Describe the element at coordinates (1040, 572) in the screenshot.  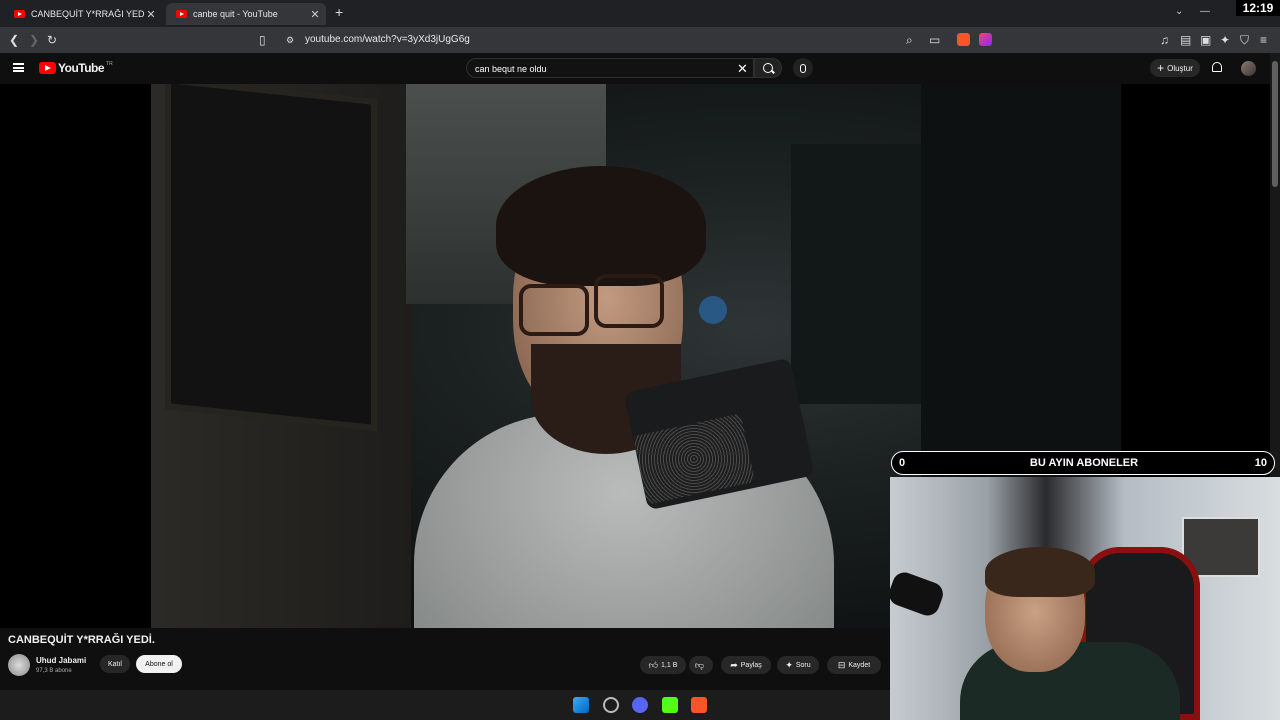
I see `webcam-person-hair` at that location.